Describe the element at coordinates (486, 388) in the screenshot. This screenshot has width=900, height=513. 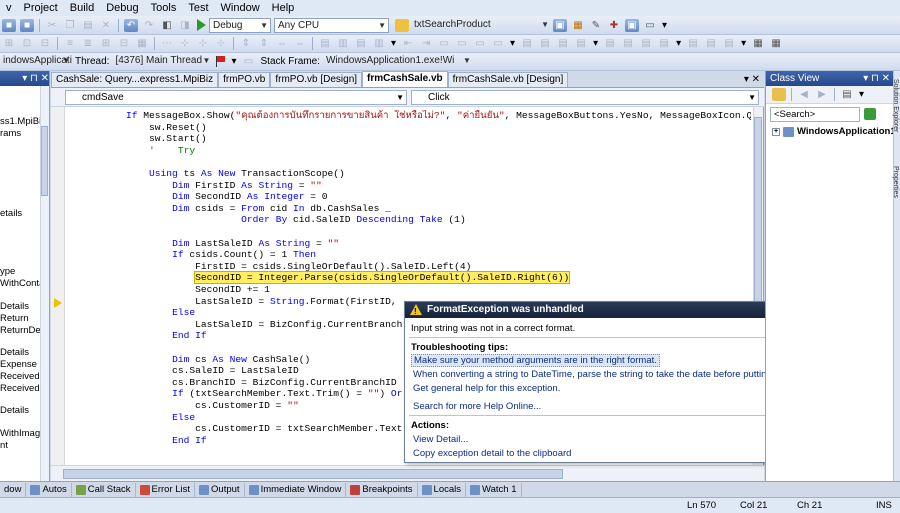
I see `tip-link-general-help: Get general help for this exception.` at that location.